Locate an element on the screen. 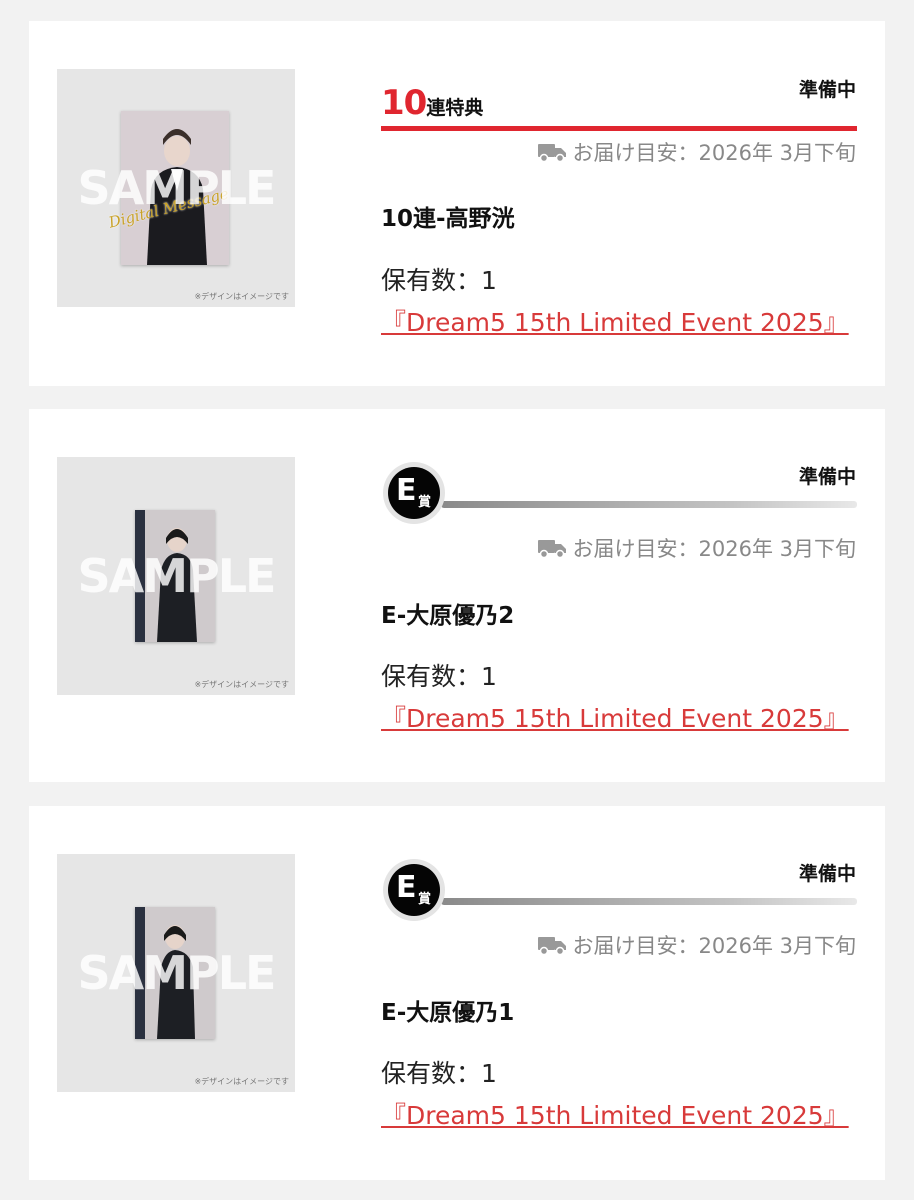  prize-title: 10連-高野洸 is located at coordinates (448, 219).